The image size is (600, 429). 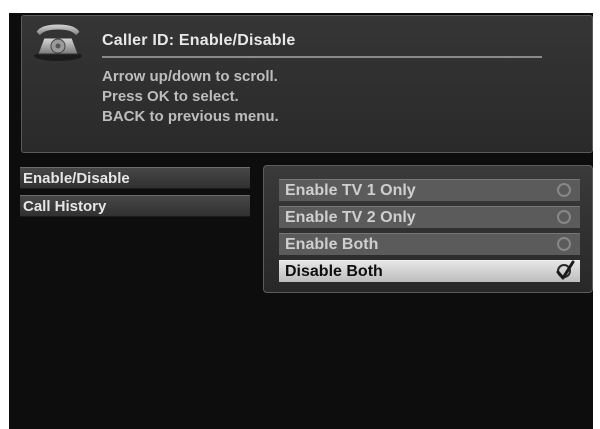 I want to click on option-enable-tv2: Enable TV 2 Only, so click(x=429, y=217).